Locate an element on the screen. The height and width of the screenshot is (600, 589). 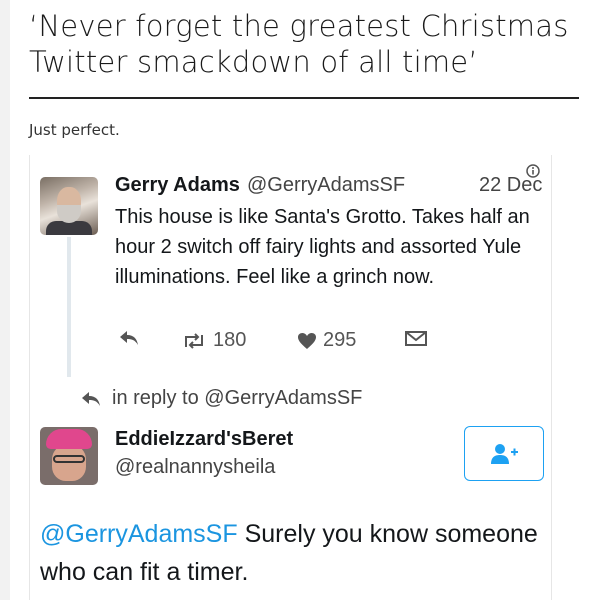
tweet-author-handle: @GerryAdamsSF is located at coordinates (326, 185).